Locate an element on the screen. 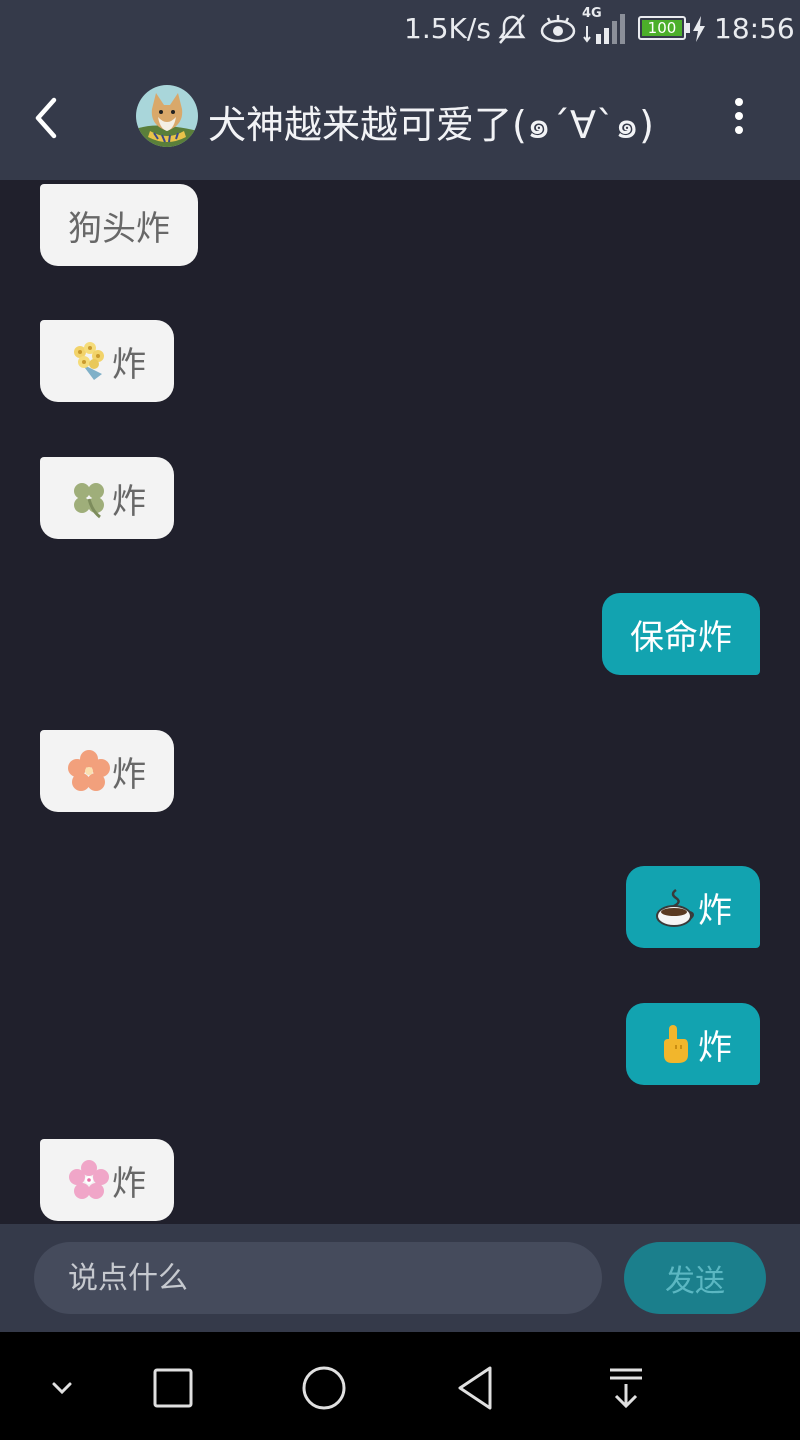 This screenshot has width=800, height=1440. chevron-down-icon is located at coordinates (62, 1388).